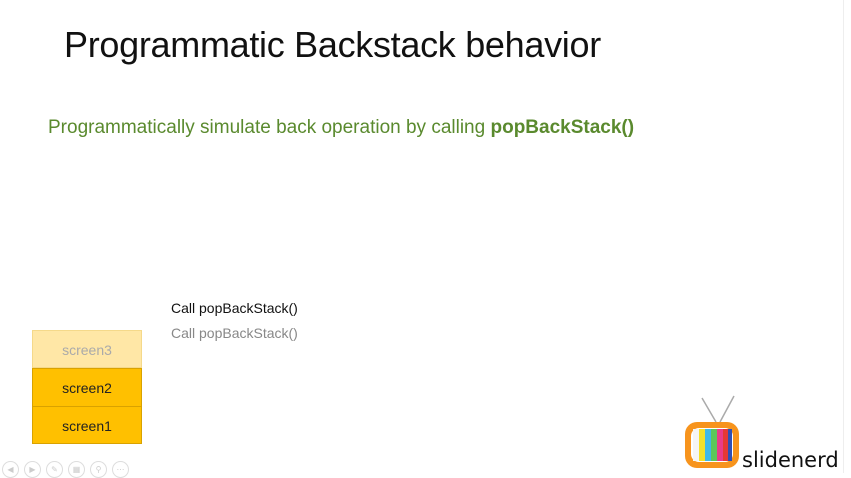 The height and width of the screenshot is (478, 851). What do you see at coordinates (32, 469) in the screenshot?
I see `next-icon: ▶` at bounding box center [32, 469].